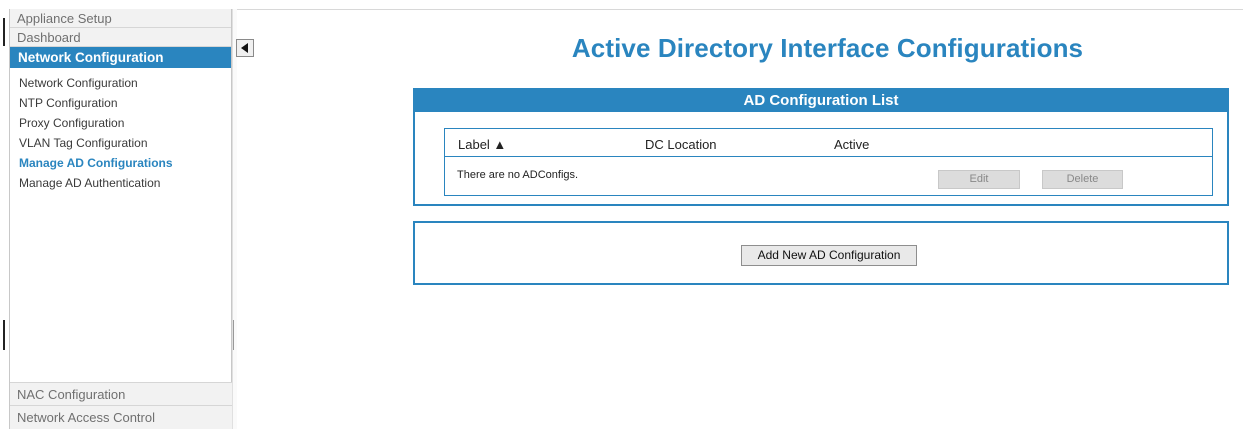 This screenshot has width=1243, height=429. What do you see at coordinates (125, 103) in the screenshot?
I see `sidebar-item-ntp-configuration: NTP Configuration` at bounding box center [125, 103].